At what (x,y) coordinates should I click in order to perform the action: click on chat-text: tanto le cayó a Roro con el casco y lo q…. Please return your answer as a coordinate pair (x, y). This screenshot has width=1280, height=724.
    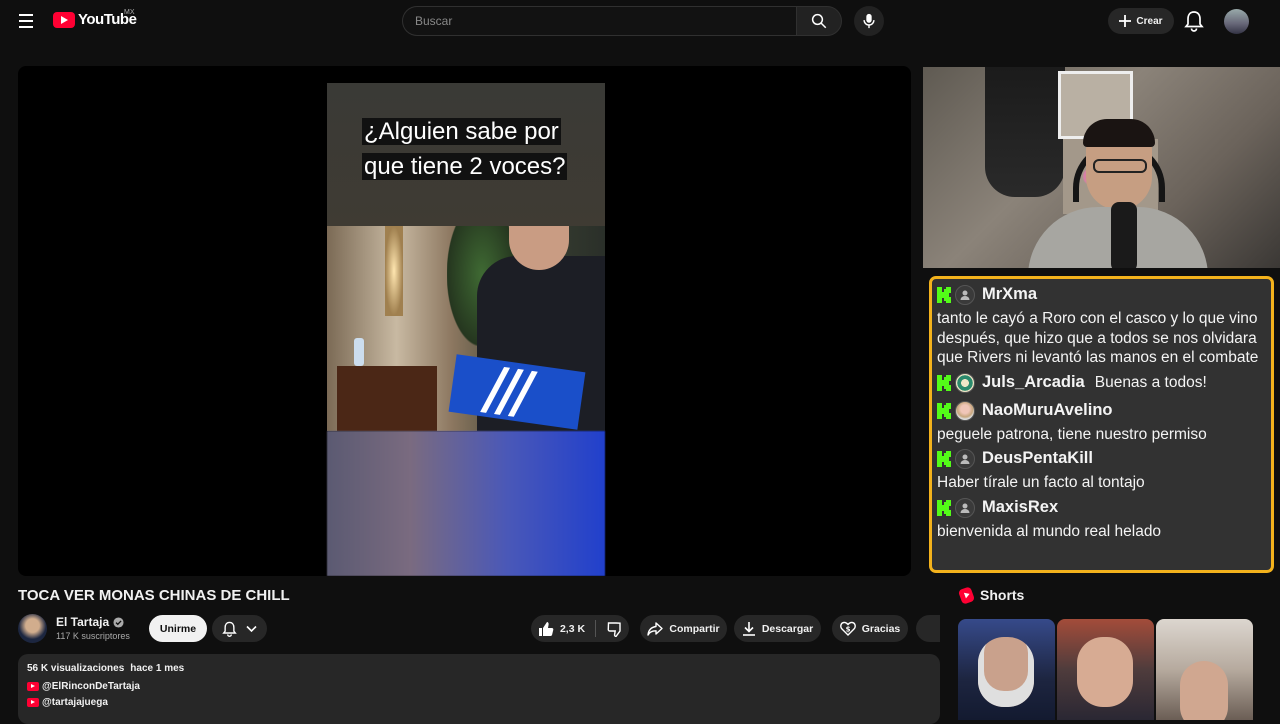
    Looking at the image, I should click on (1098, 338).